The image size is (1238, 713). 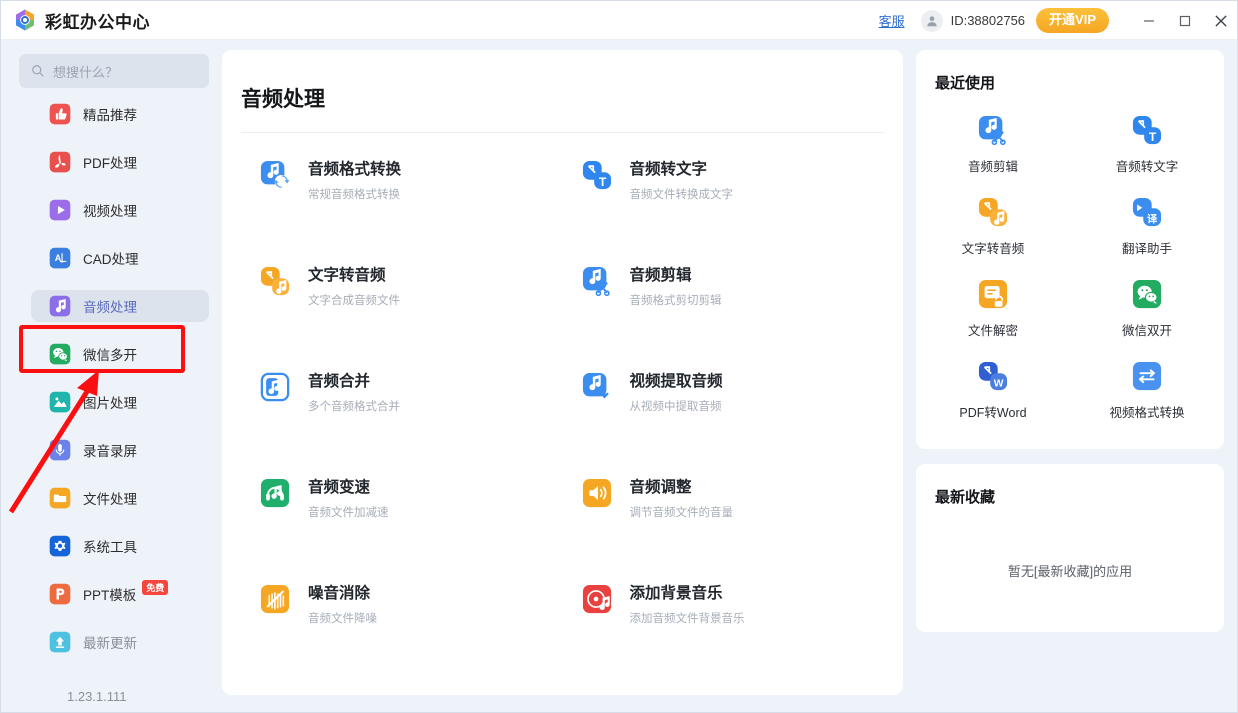 I want to click on pdf-to-word-icon: W, so click(x=993, y=376).